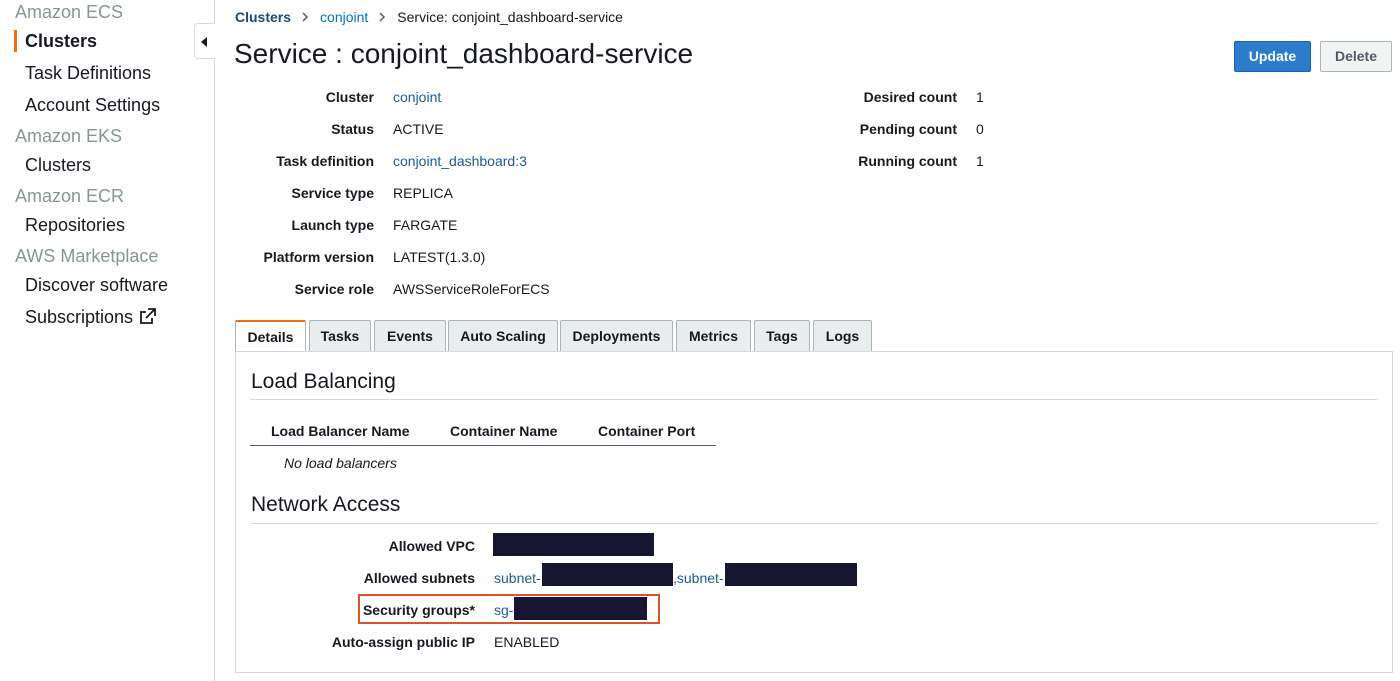 The height and width of the screenshot is (681, 1400). Describe the element at coordinates (403, 642) in the screenshot. I see `auto-assign-public-ip-label: Auto-assign public IP` at that location.